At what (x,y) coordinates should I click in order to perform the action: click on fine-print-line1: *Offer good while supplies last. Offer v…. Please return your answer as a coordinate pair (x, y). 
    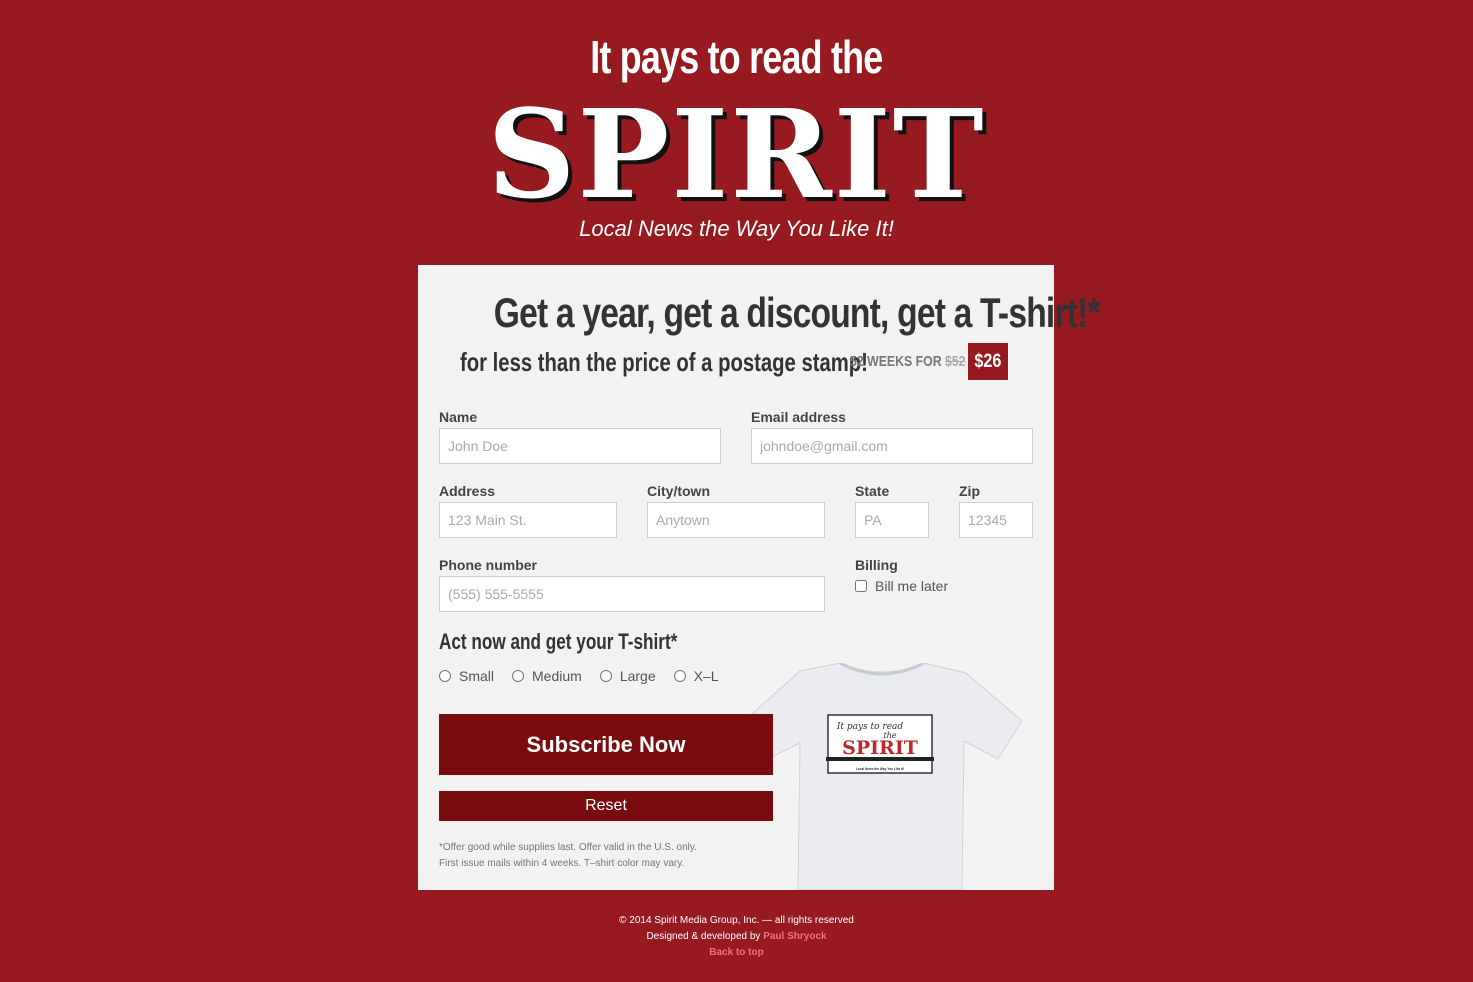
    Looking at the image, I should click on (568, 847).